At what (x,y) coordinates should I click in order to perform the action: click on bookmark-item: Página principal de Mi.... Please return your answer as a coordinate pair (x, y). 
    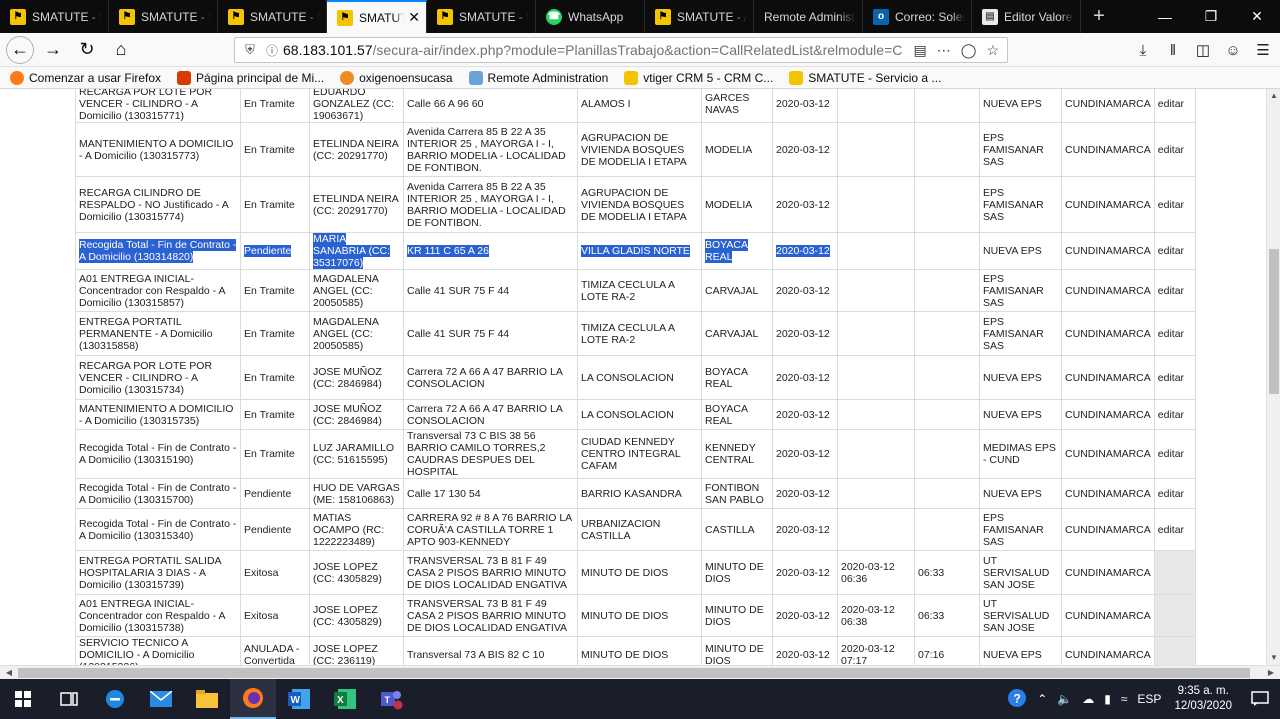
    Looking at the image, I should click on (250, 77).